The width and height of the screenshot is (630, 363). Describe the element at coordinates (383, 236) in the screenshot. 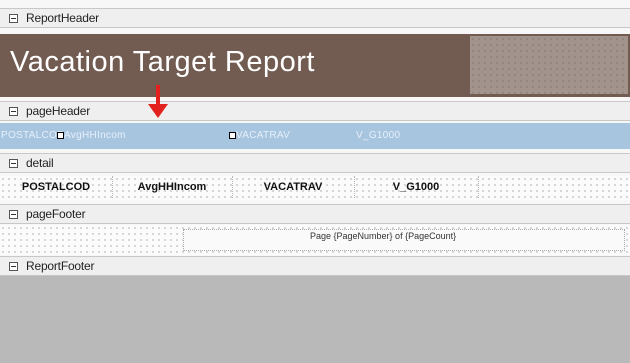

I see `page-number-text: Page {PageNumber} of {PageCount}` at that location.